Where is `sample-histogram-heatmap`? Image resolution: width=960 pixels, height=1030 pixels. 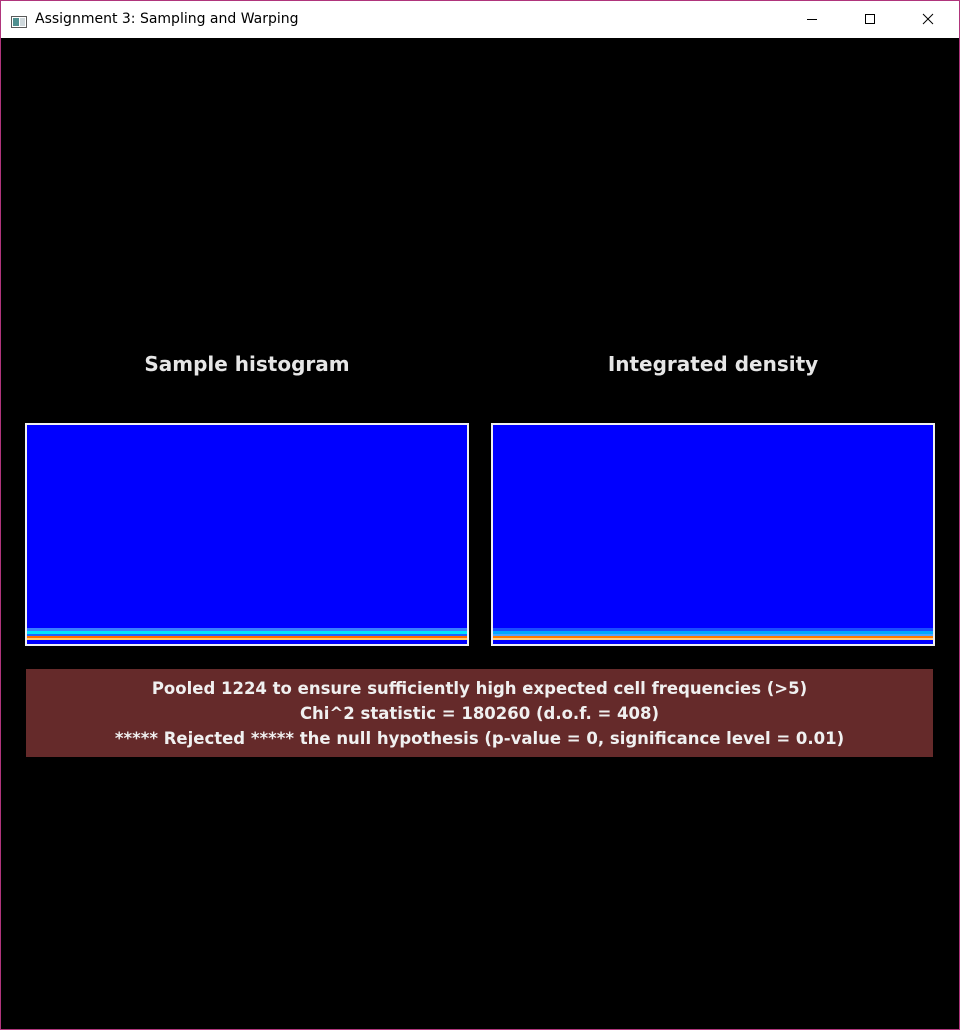
sample-histogram-heatmap is located at coordinates (247, 534).